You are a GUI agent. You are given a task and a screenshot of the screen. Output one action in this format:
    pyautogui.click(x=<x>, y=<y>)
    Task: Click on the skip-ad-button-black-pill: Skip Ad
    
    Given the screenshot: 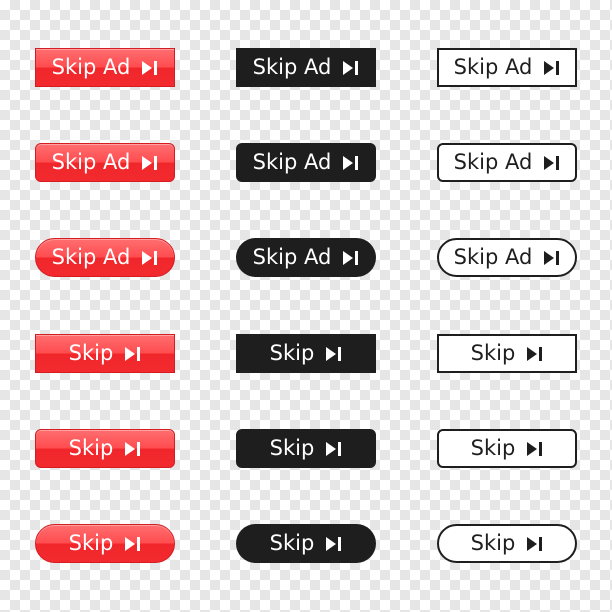 What is the action you would take?
    pyautogui.click(x=306, y=257)
    